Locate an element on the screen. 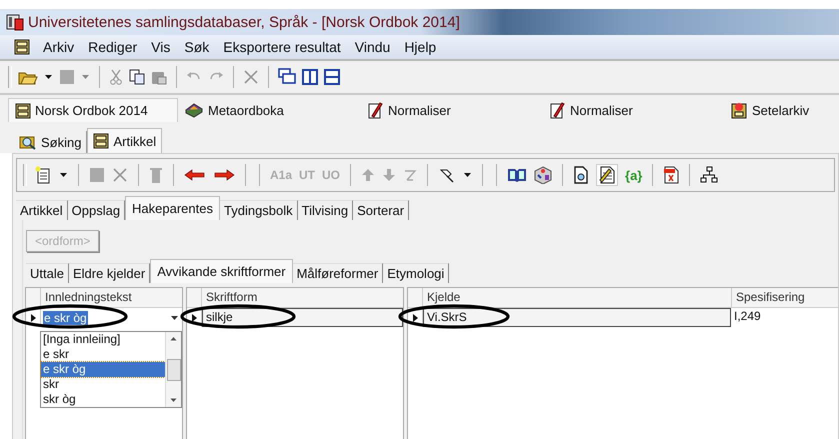 The image size is (839, 439). copy-icon is located at coordinates (137, 77).